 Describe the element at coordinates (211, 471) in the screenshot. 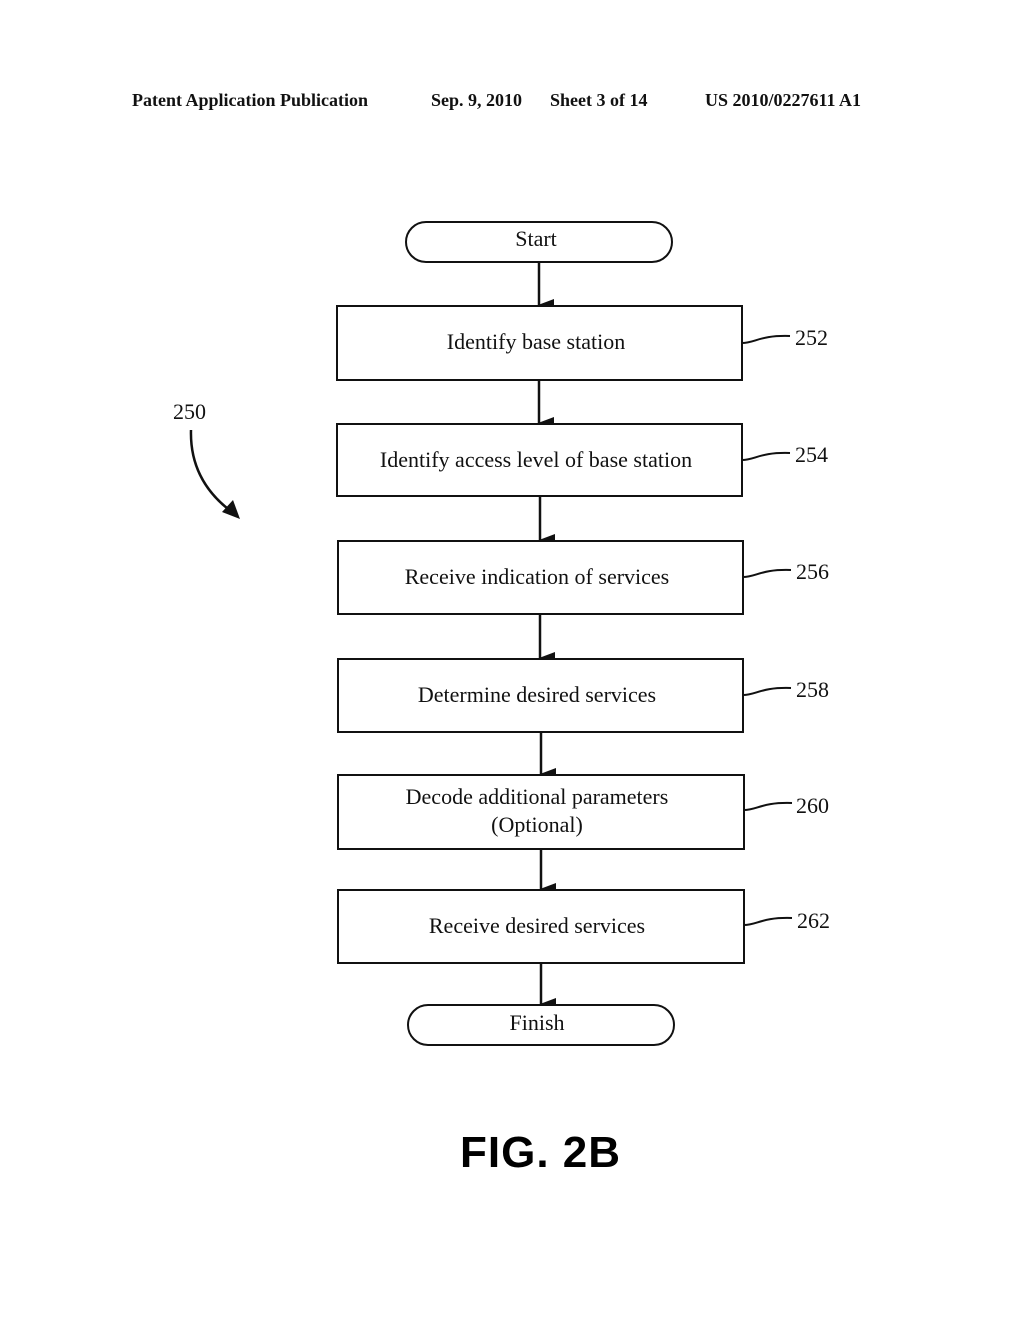

I see `reference-pointer-arrow-icon` at that location.